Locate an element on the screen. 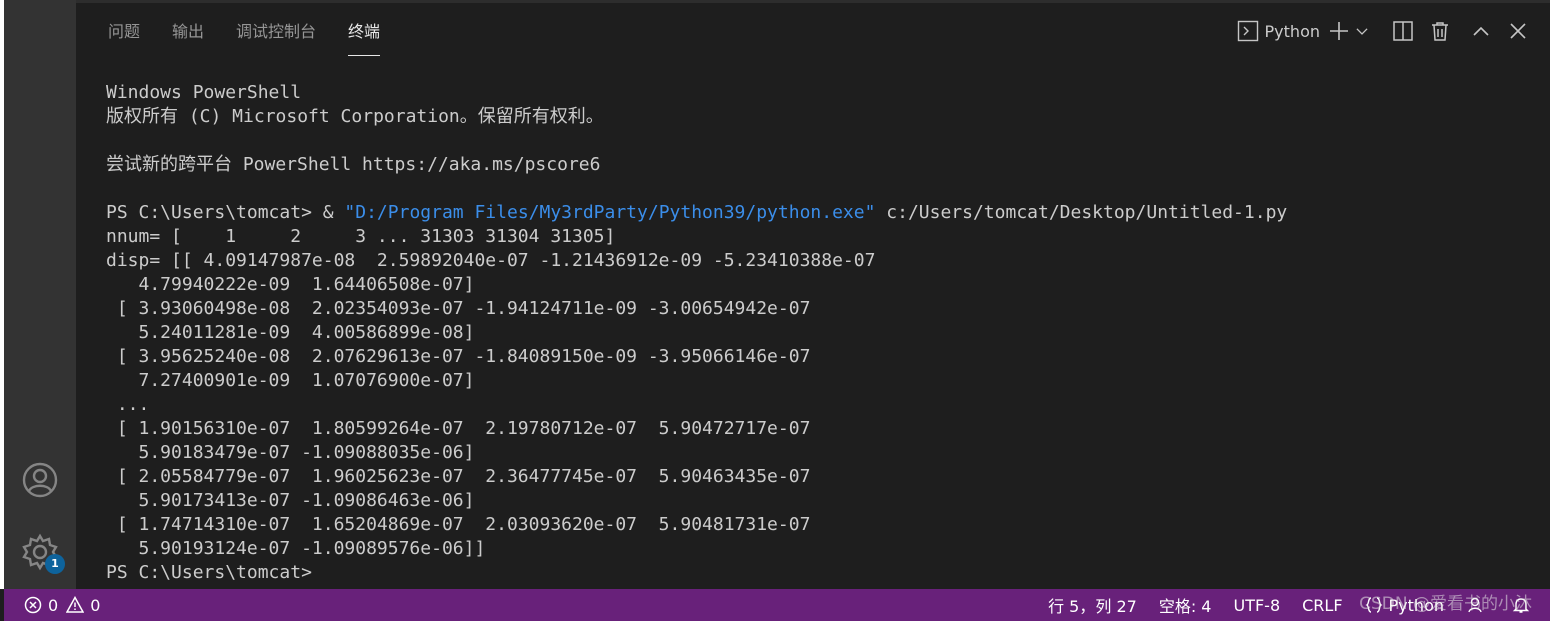  activity-bar: 1 is located at coordinates (40, 294).